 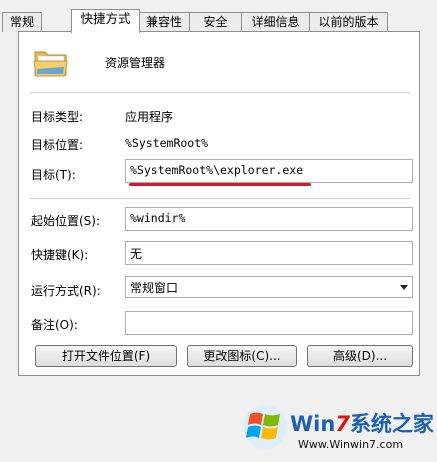 I want to click on tab-strip: 常规 快捷方式 兼容性 安全 详细信息 以前的版本, so click(x=218, y=16).